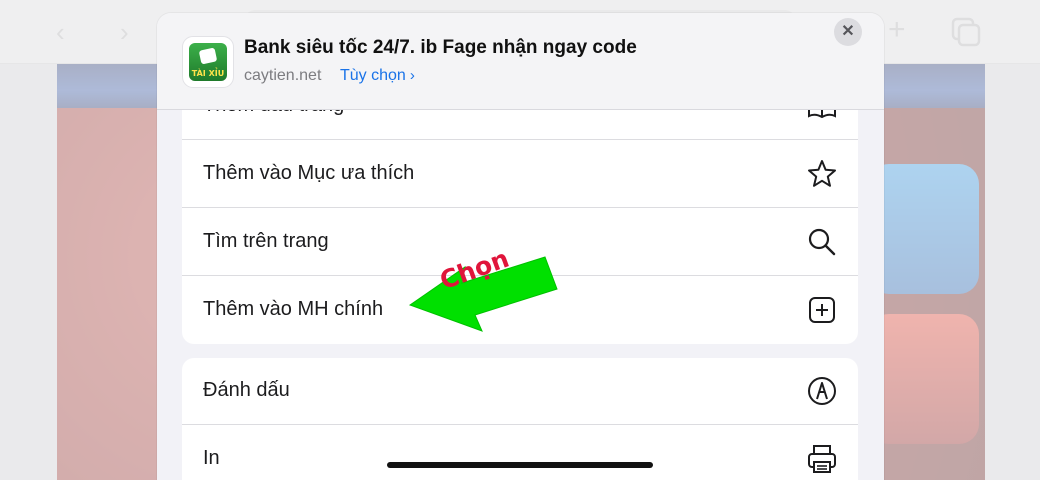 The image size is (1040, 480). I want to click on action-label: In, so click(211, 458).